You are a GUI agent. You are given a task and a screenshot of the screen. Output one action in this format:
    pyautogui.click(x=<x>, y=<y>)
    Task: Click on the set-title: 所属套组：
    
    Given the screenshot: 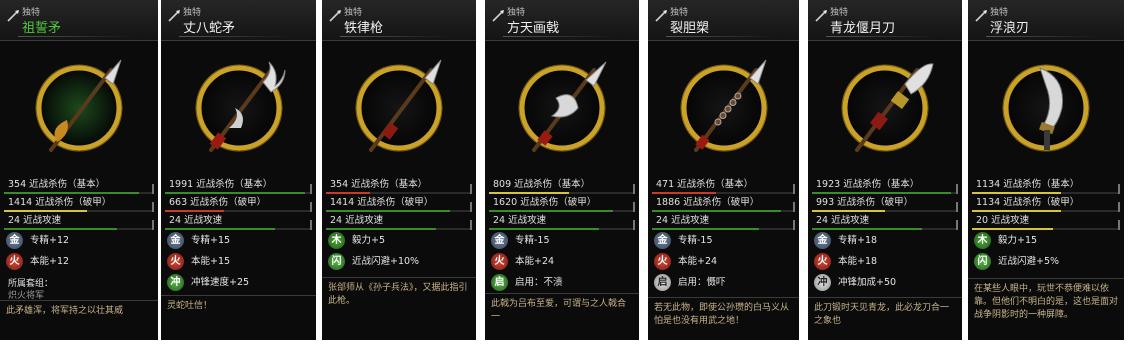 What is the action you would take?
    pyautogui.click(x=31, y=284)
    